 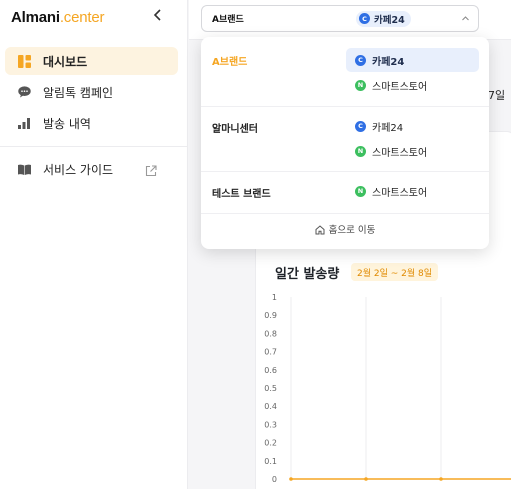 I want to click on selected-brand: A브랜드, so click(x=228, y=20).